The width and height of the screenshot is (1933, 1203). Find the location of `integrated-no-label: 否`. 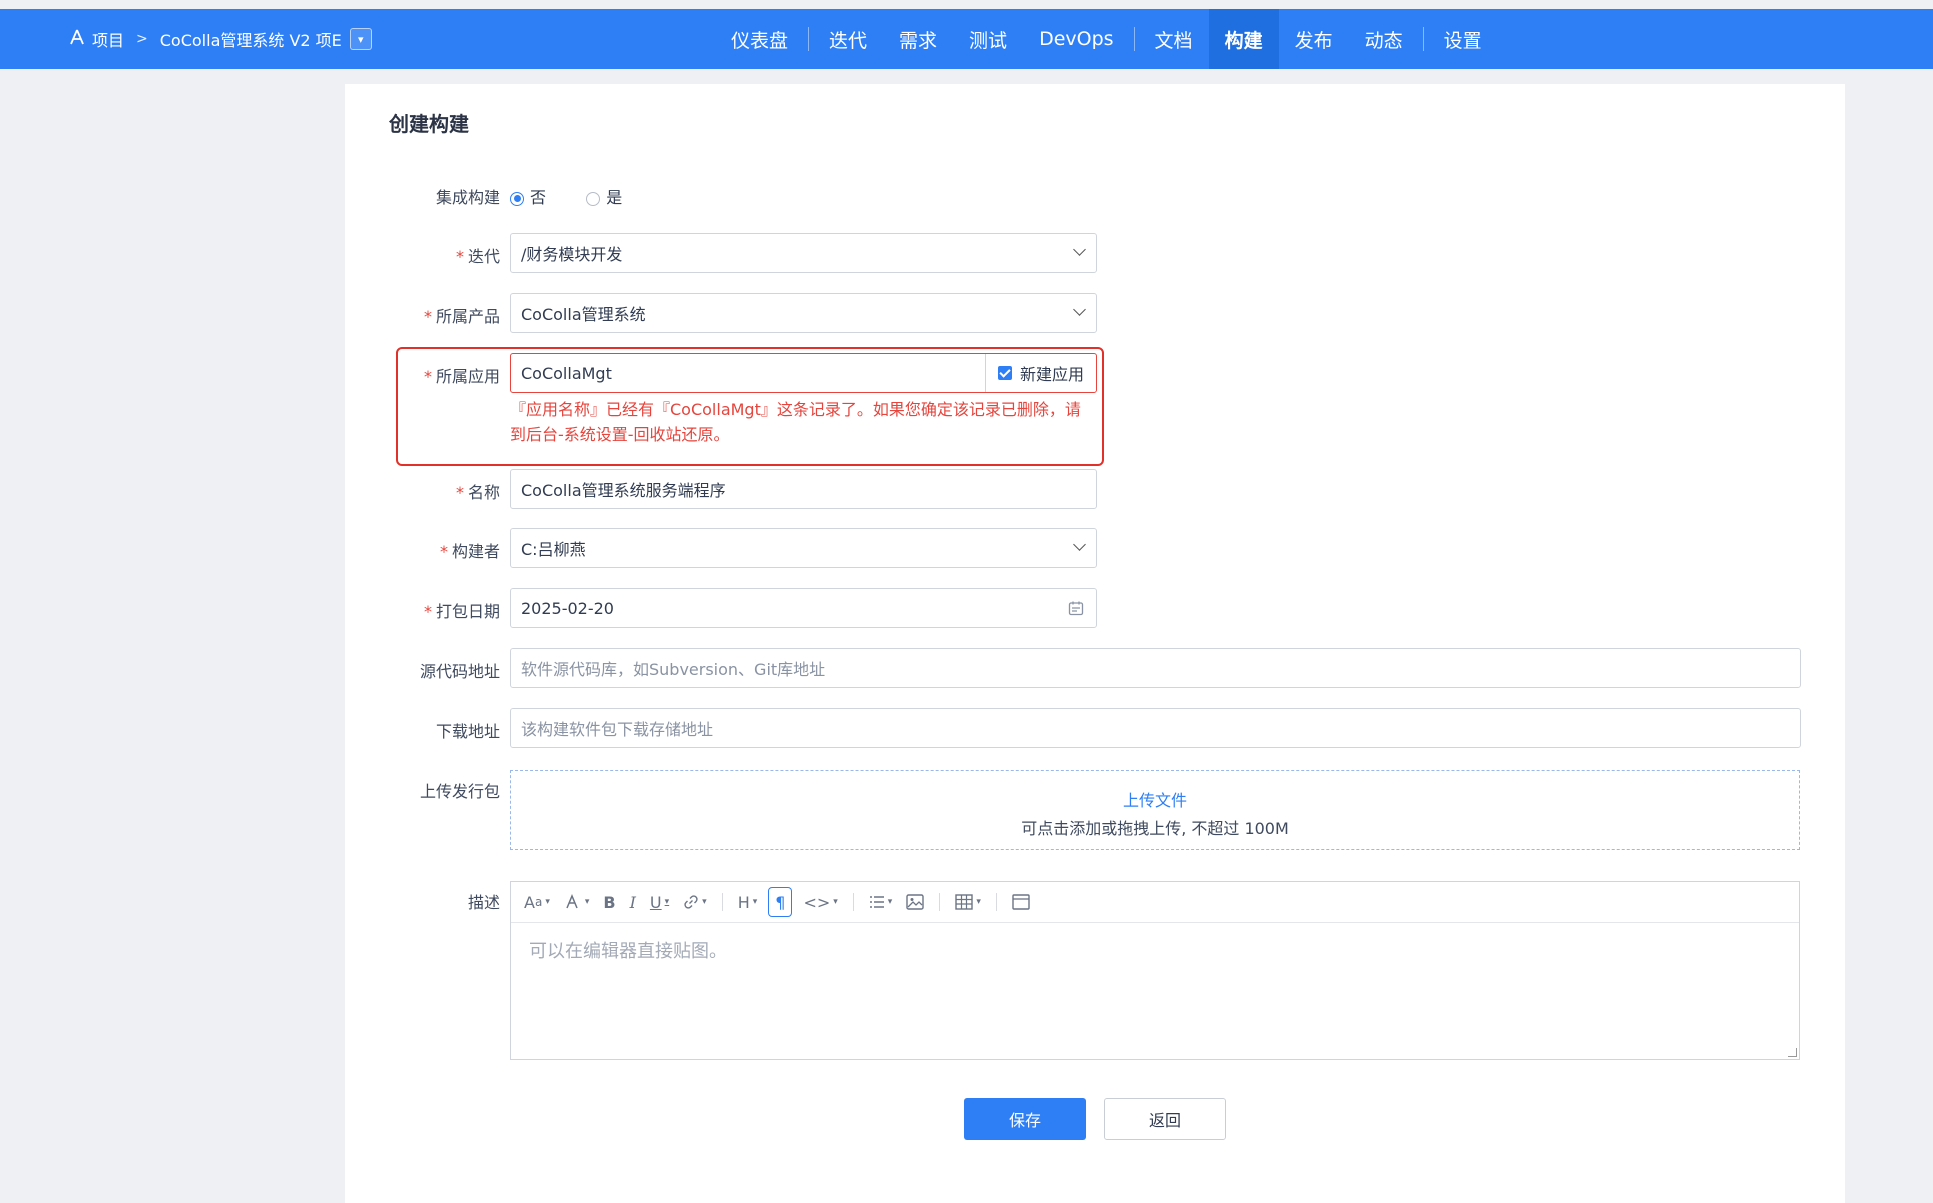

integrated-no-label: 否 is located at coordinates (538, 197).